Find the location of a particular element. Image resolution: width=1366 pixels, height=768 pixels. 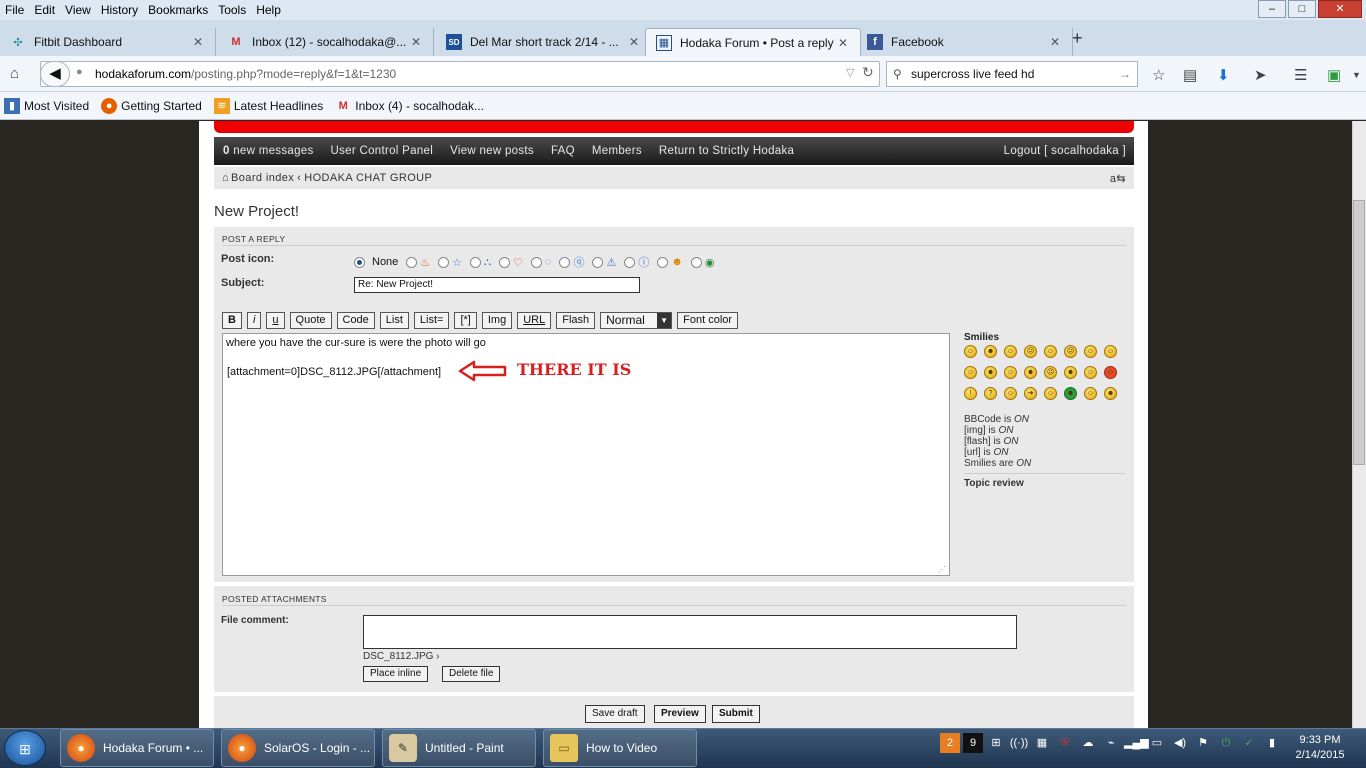

code-button: Code is located at coordinates (355, 320).